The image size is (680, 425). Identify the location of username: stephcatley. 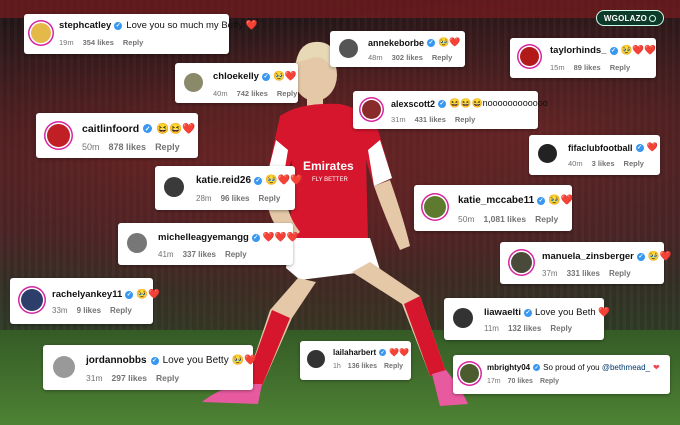
(85, 25).